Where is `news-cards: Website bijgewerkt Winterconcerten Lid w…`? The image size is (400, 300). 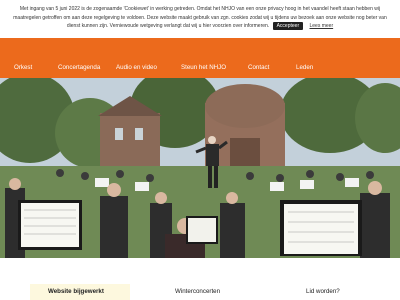
news-cards: Website bijgewerkt Winterconcerten Lid w… is located at coordinates (200, 279).